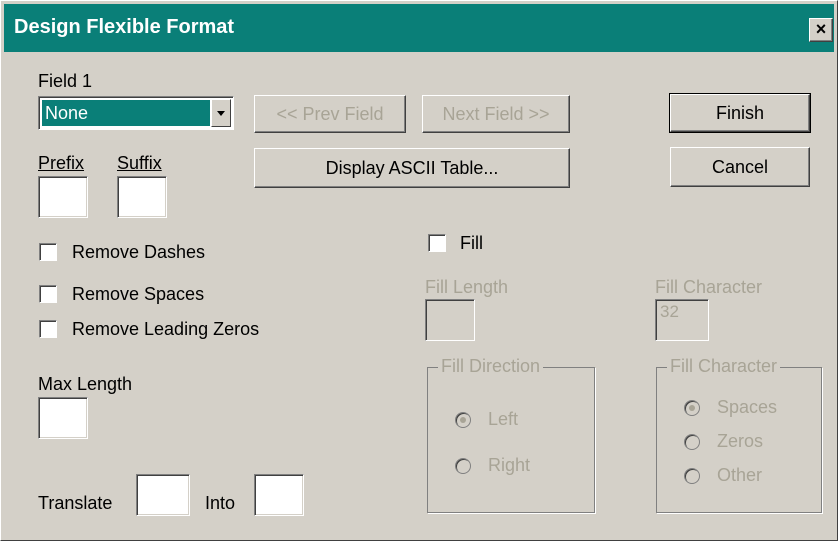 Image resolution: width=838 pixels, height=541 pixels. What do you see at coordinates (48, 329) in the screenshot?
I see `remove-leading-zeros-checkbox` at bounding box center [48, 329].